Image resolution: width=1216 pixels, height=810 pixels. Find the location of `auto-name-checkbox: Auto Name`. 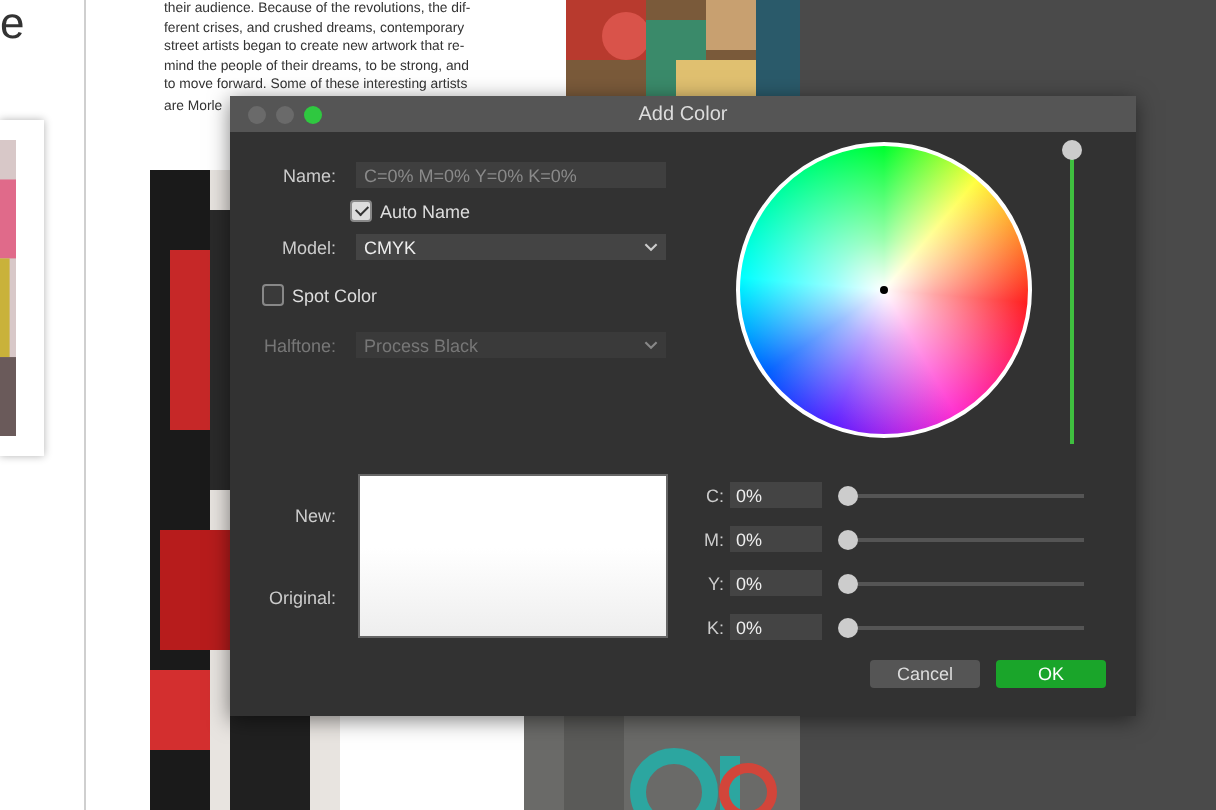

auto-name-checkbox: Auto Name is located at coordinates (410, 211).